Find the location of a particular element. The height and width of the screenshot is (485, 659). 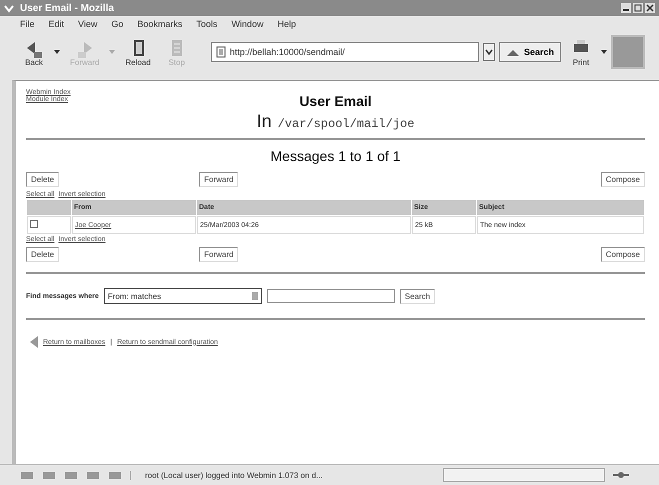

menu-item: Tools is located at coordinates (207, 24).